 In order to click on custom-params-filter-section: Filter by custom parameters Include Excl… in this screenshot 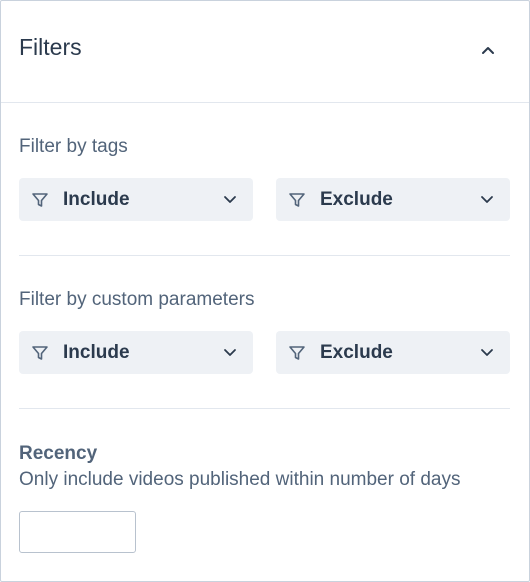, I will do `click(264, 331)`.